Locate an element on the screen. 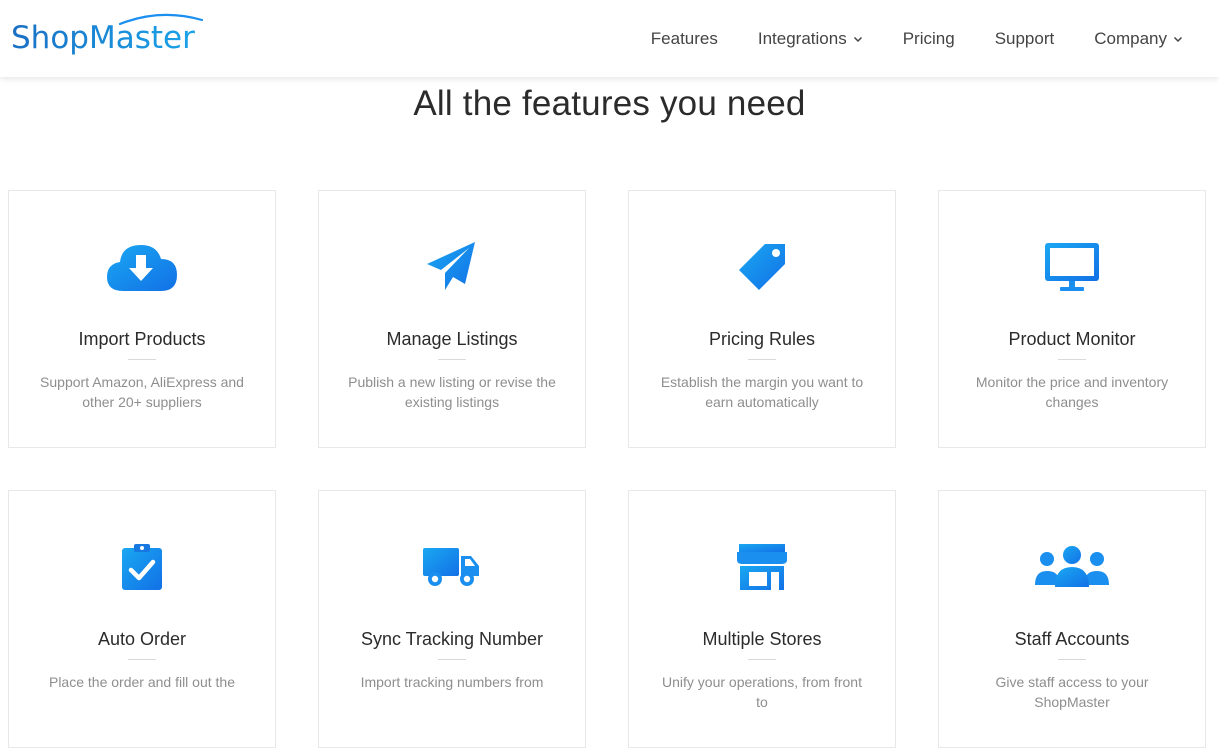 The height and width of the screenshot is (748, 1219). nav-features: Features is located at coordinates (684, 39).